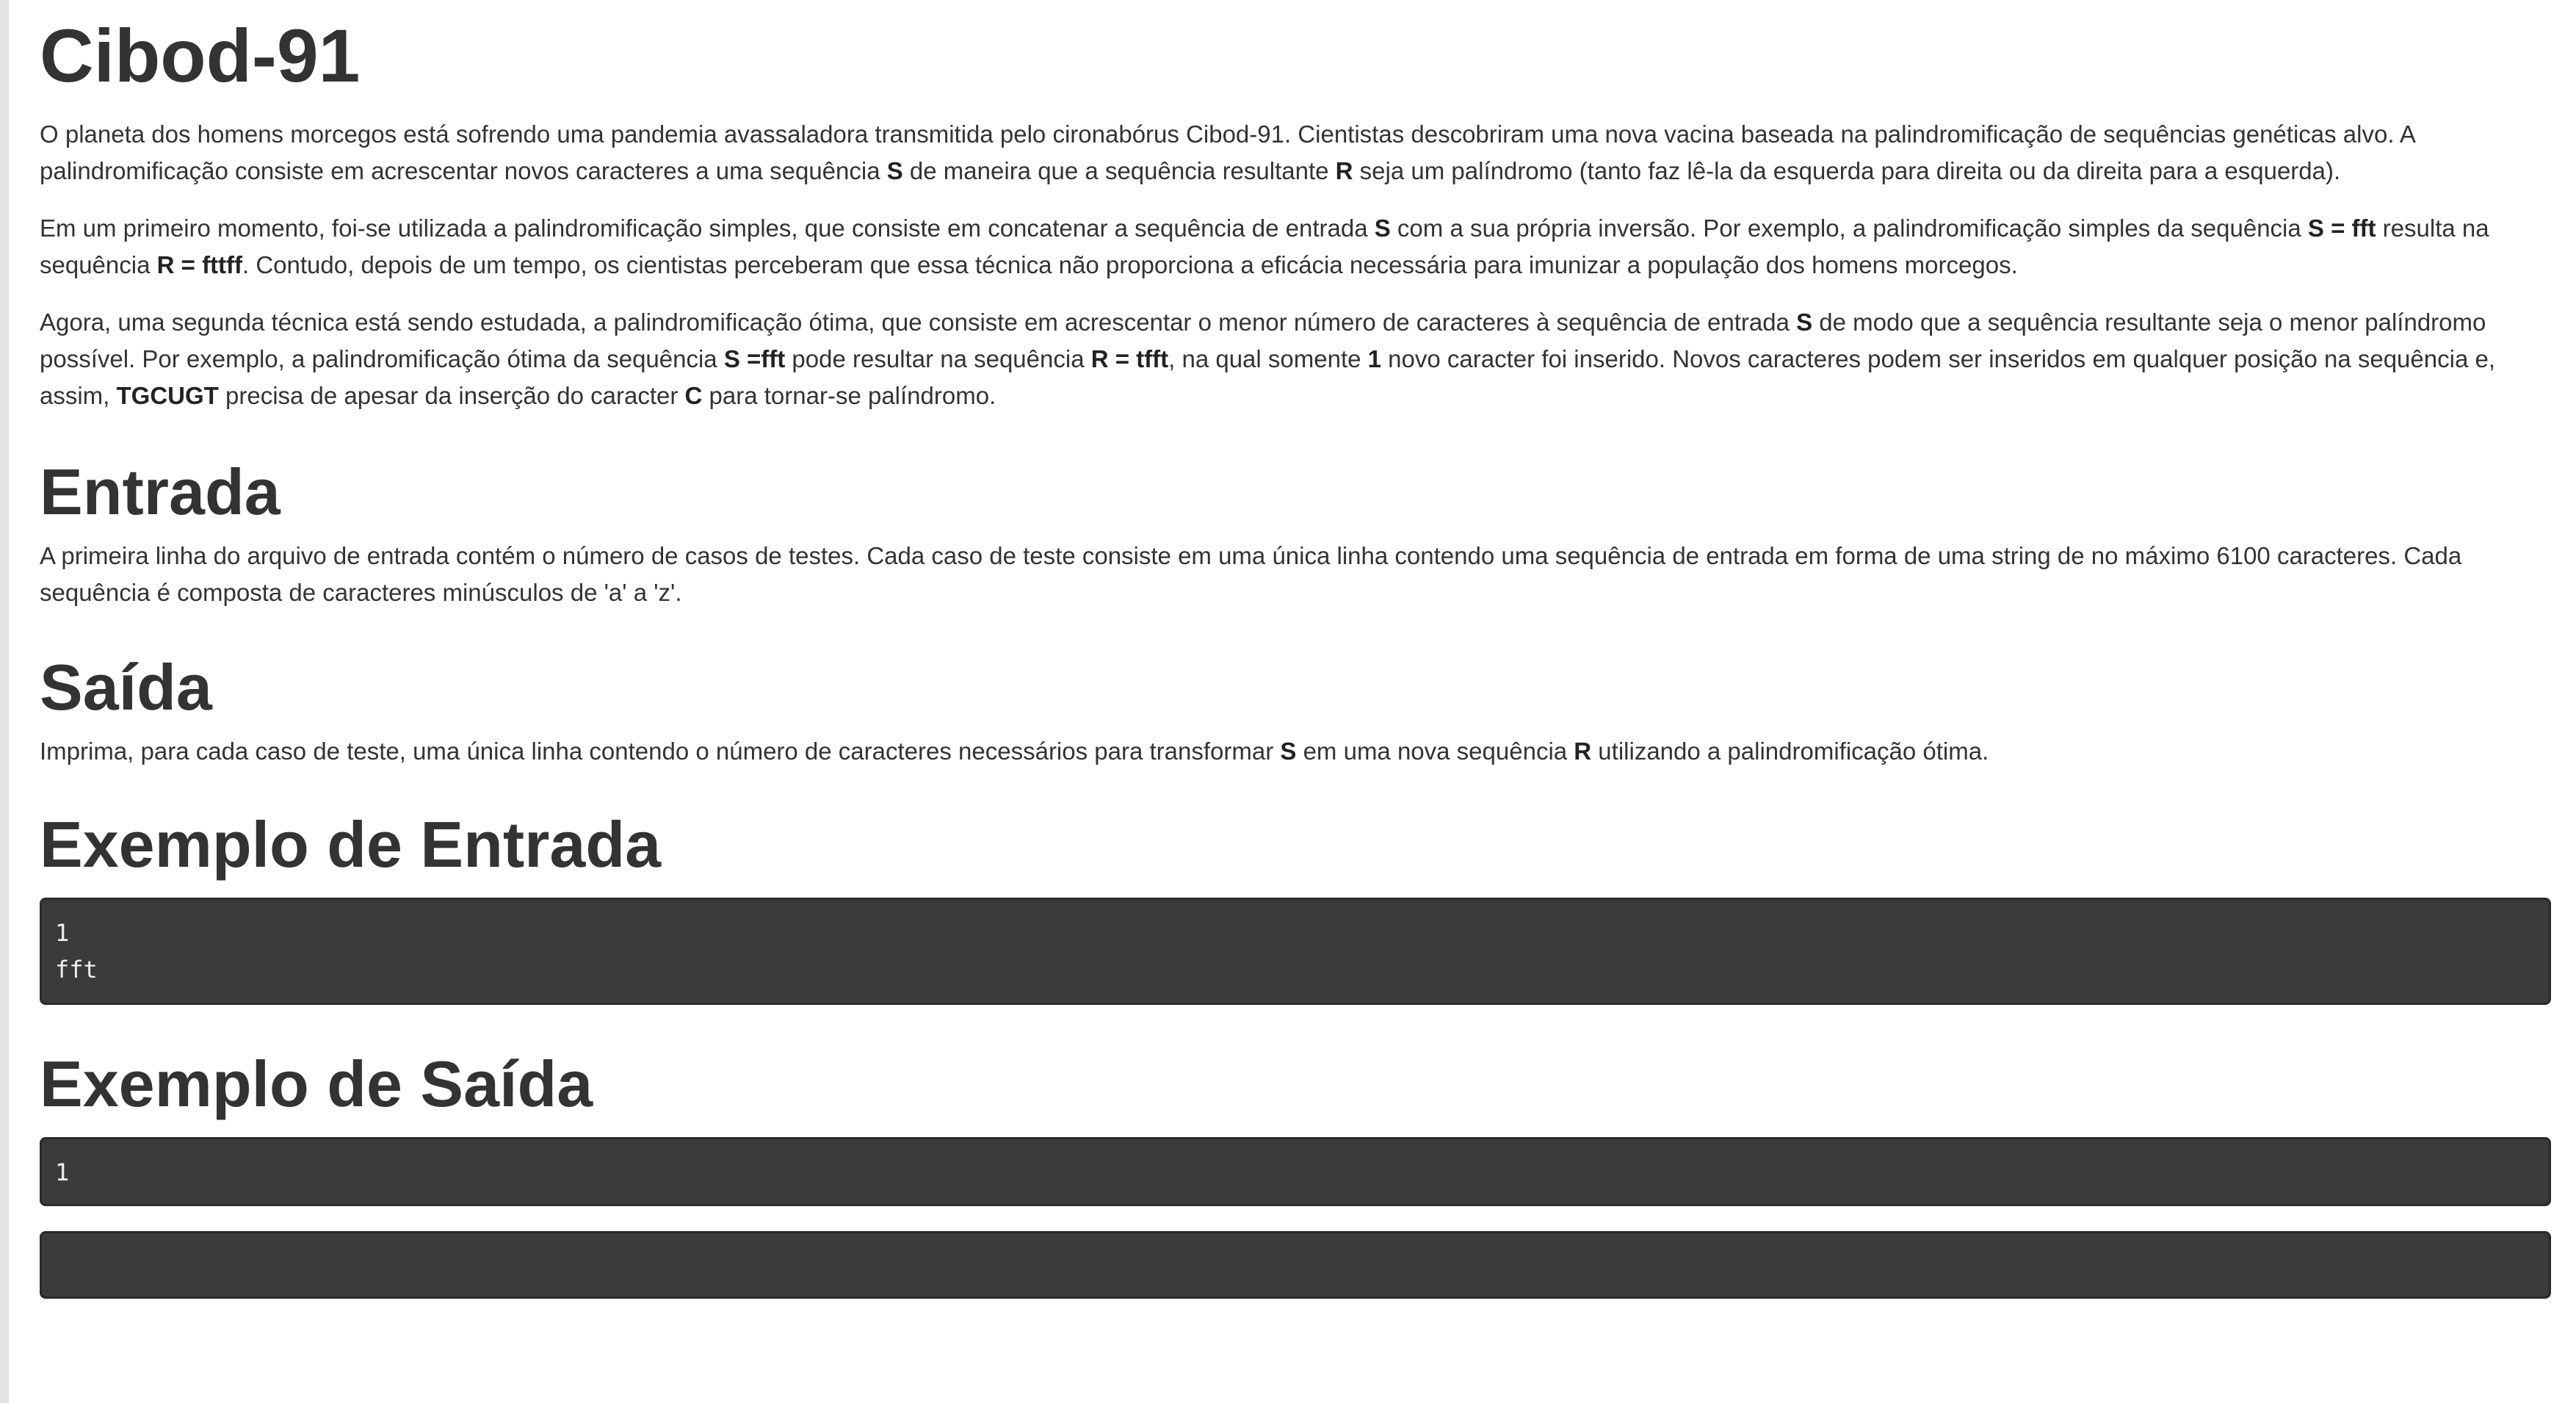 This screenshot has width=2576, height=1403. What do you see at coordinates (1374, 358) in the screenshot?
I see `bold-term: 1` at bounding box center [1374, 358].